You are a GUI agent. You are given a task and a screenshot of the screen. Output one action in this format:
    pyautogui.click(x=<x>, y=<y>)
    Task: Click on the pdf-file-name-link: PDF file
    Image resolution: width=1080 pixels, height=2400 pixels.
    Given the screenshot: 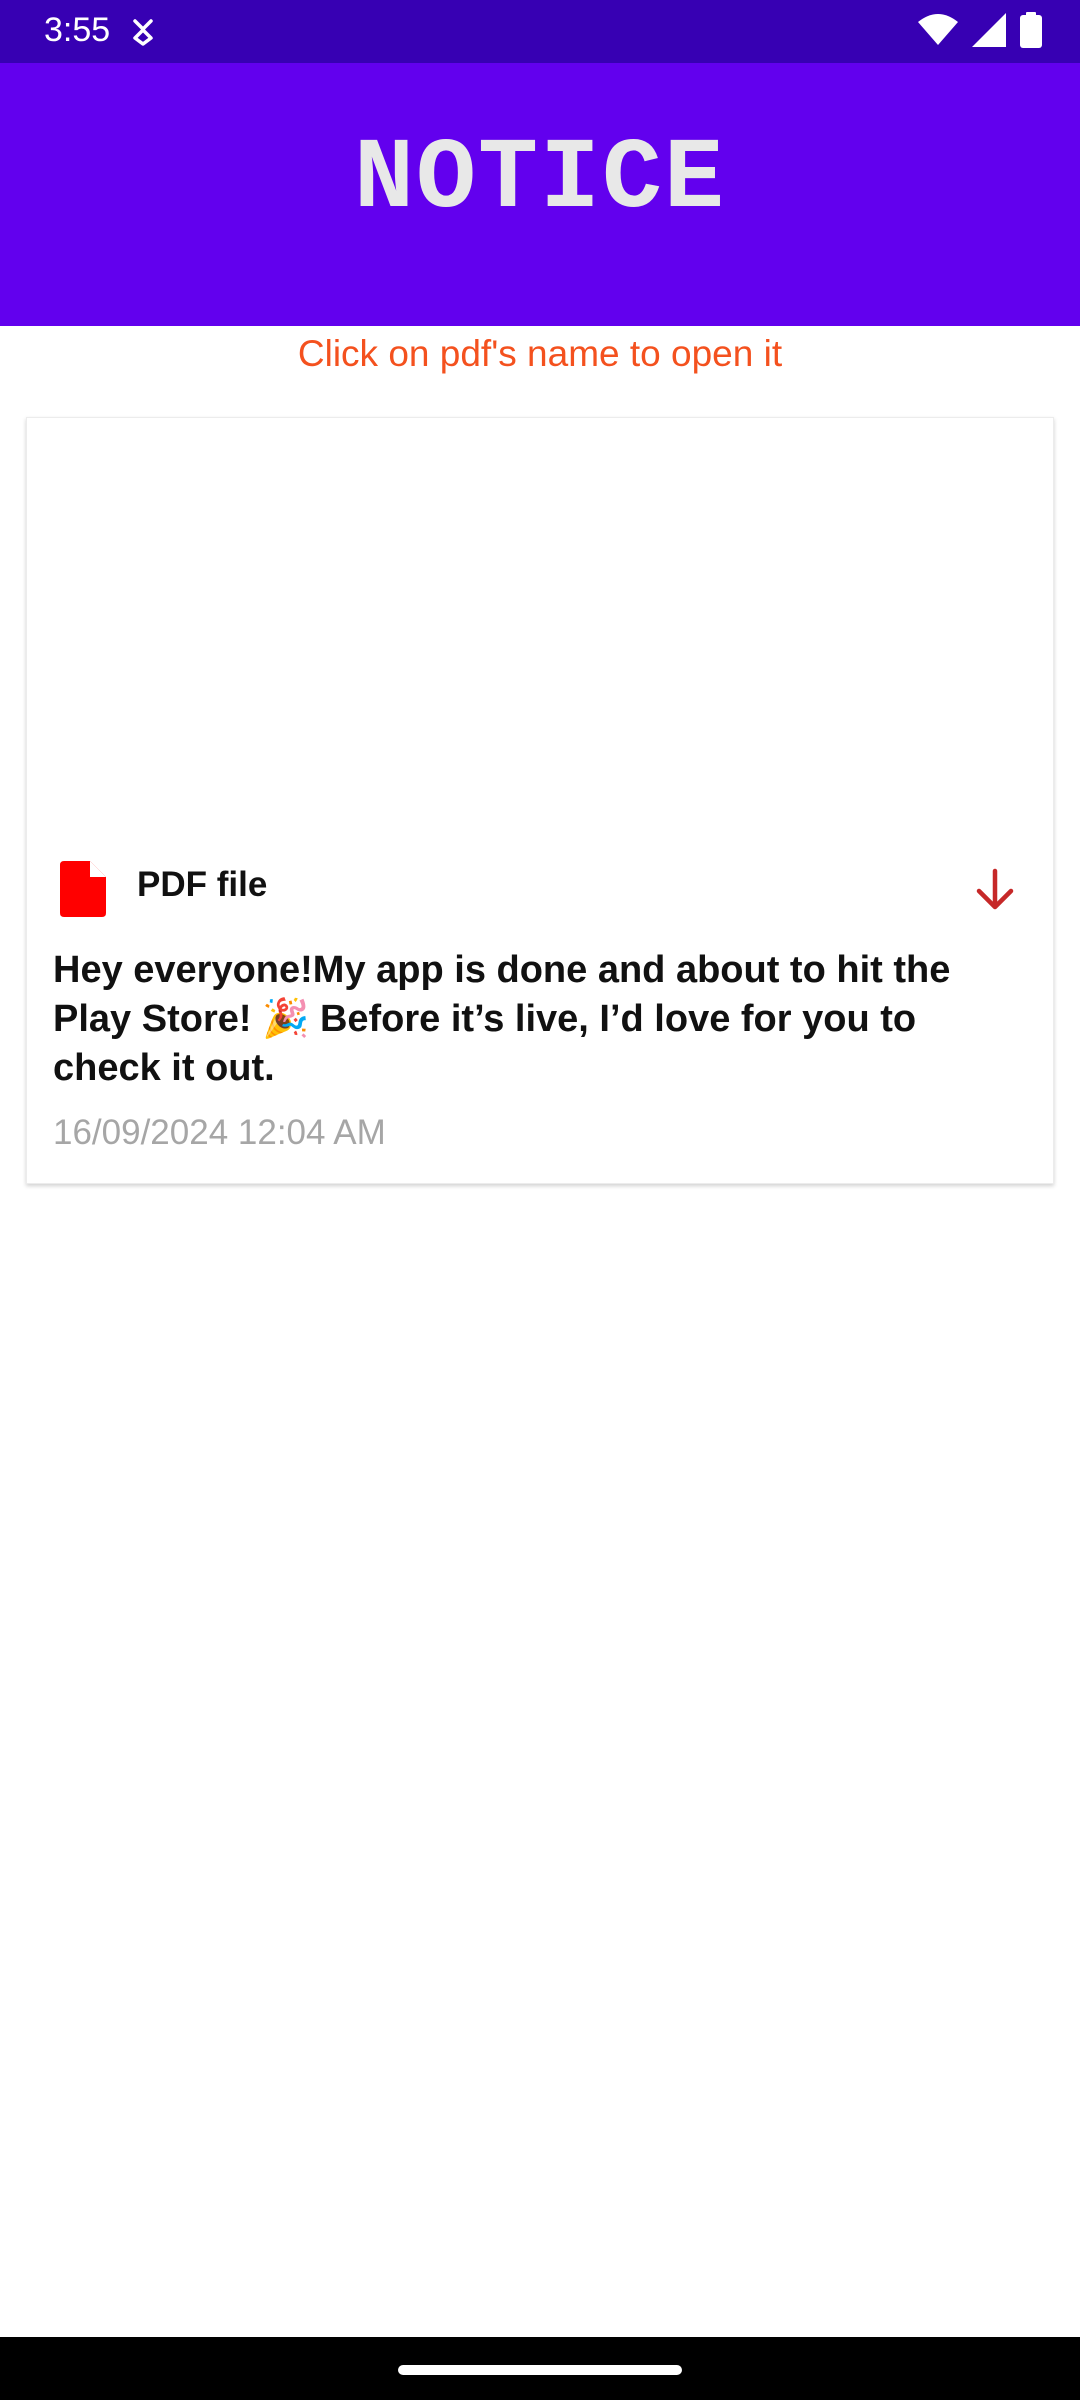 What is the action you would take?
    pyautogui.click(x=202, y=885)
    